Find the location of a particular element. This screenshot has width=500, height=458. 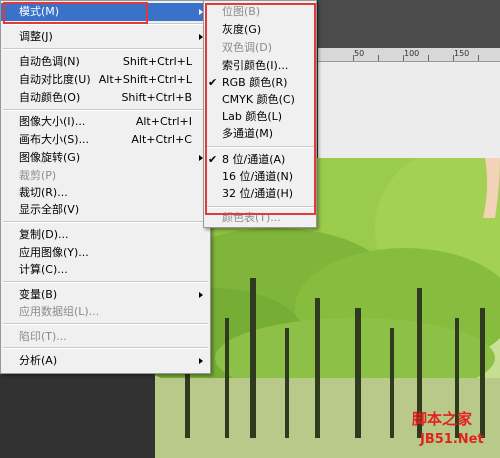

menu-item-crop: 裁剪(P) is located at coordinates (105, 176).